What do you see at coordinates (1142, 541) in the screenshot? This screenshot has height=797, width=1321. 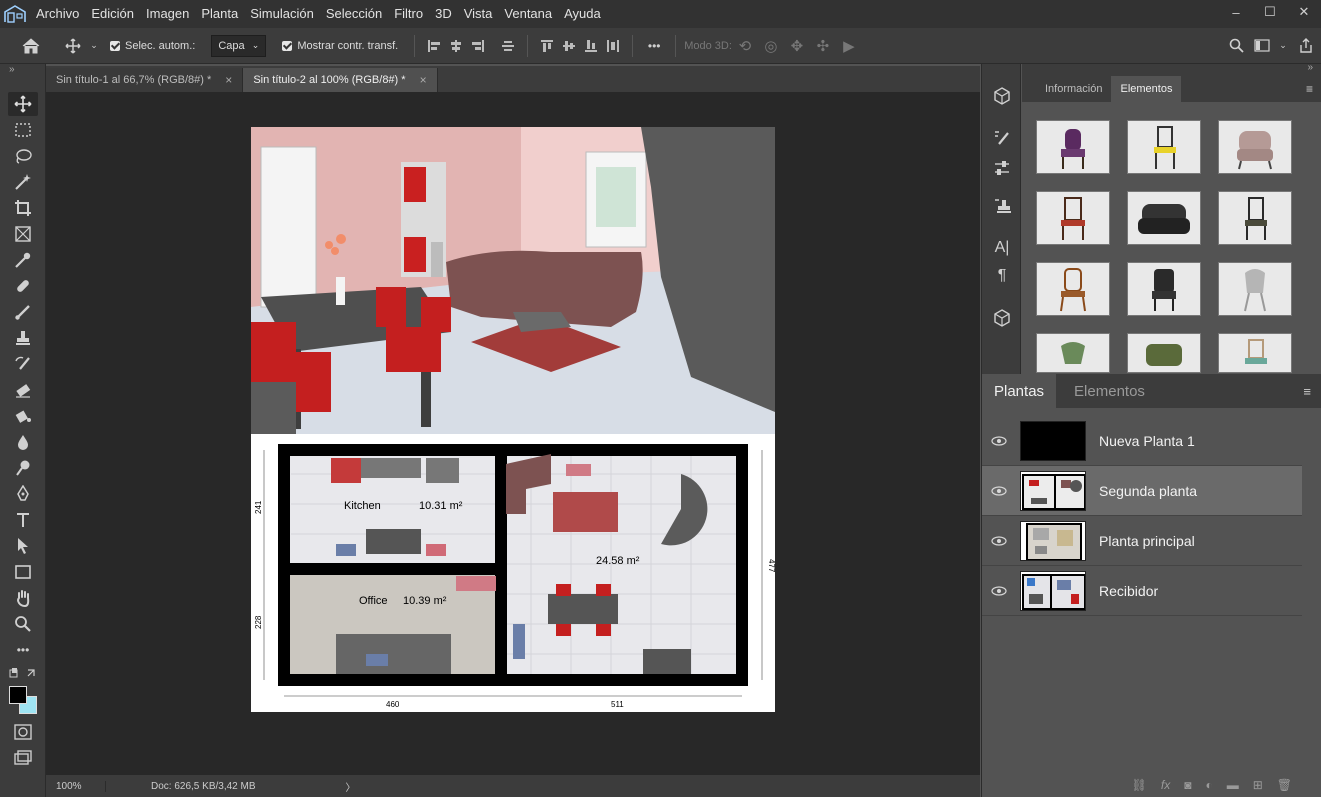 I see `layer-row: Planta principal` at bounding box center [1142, 541].